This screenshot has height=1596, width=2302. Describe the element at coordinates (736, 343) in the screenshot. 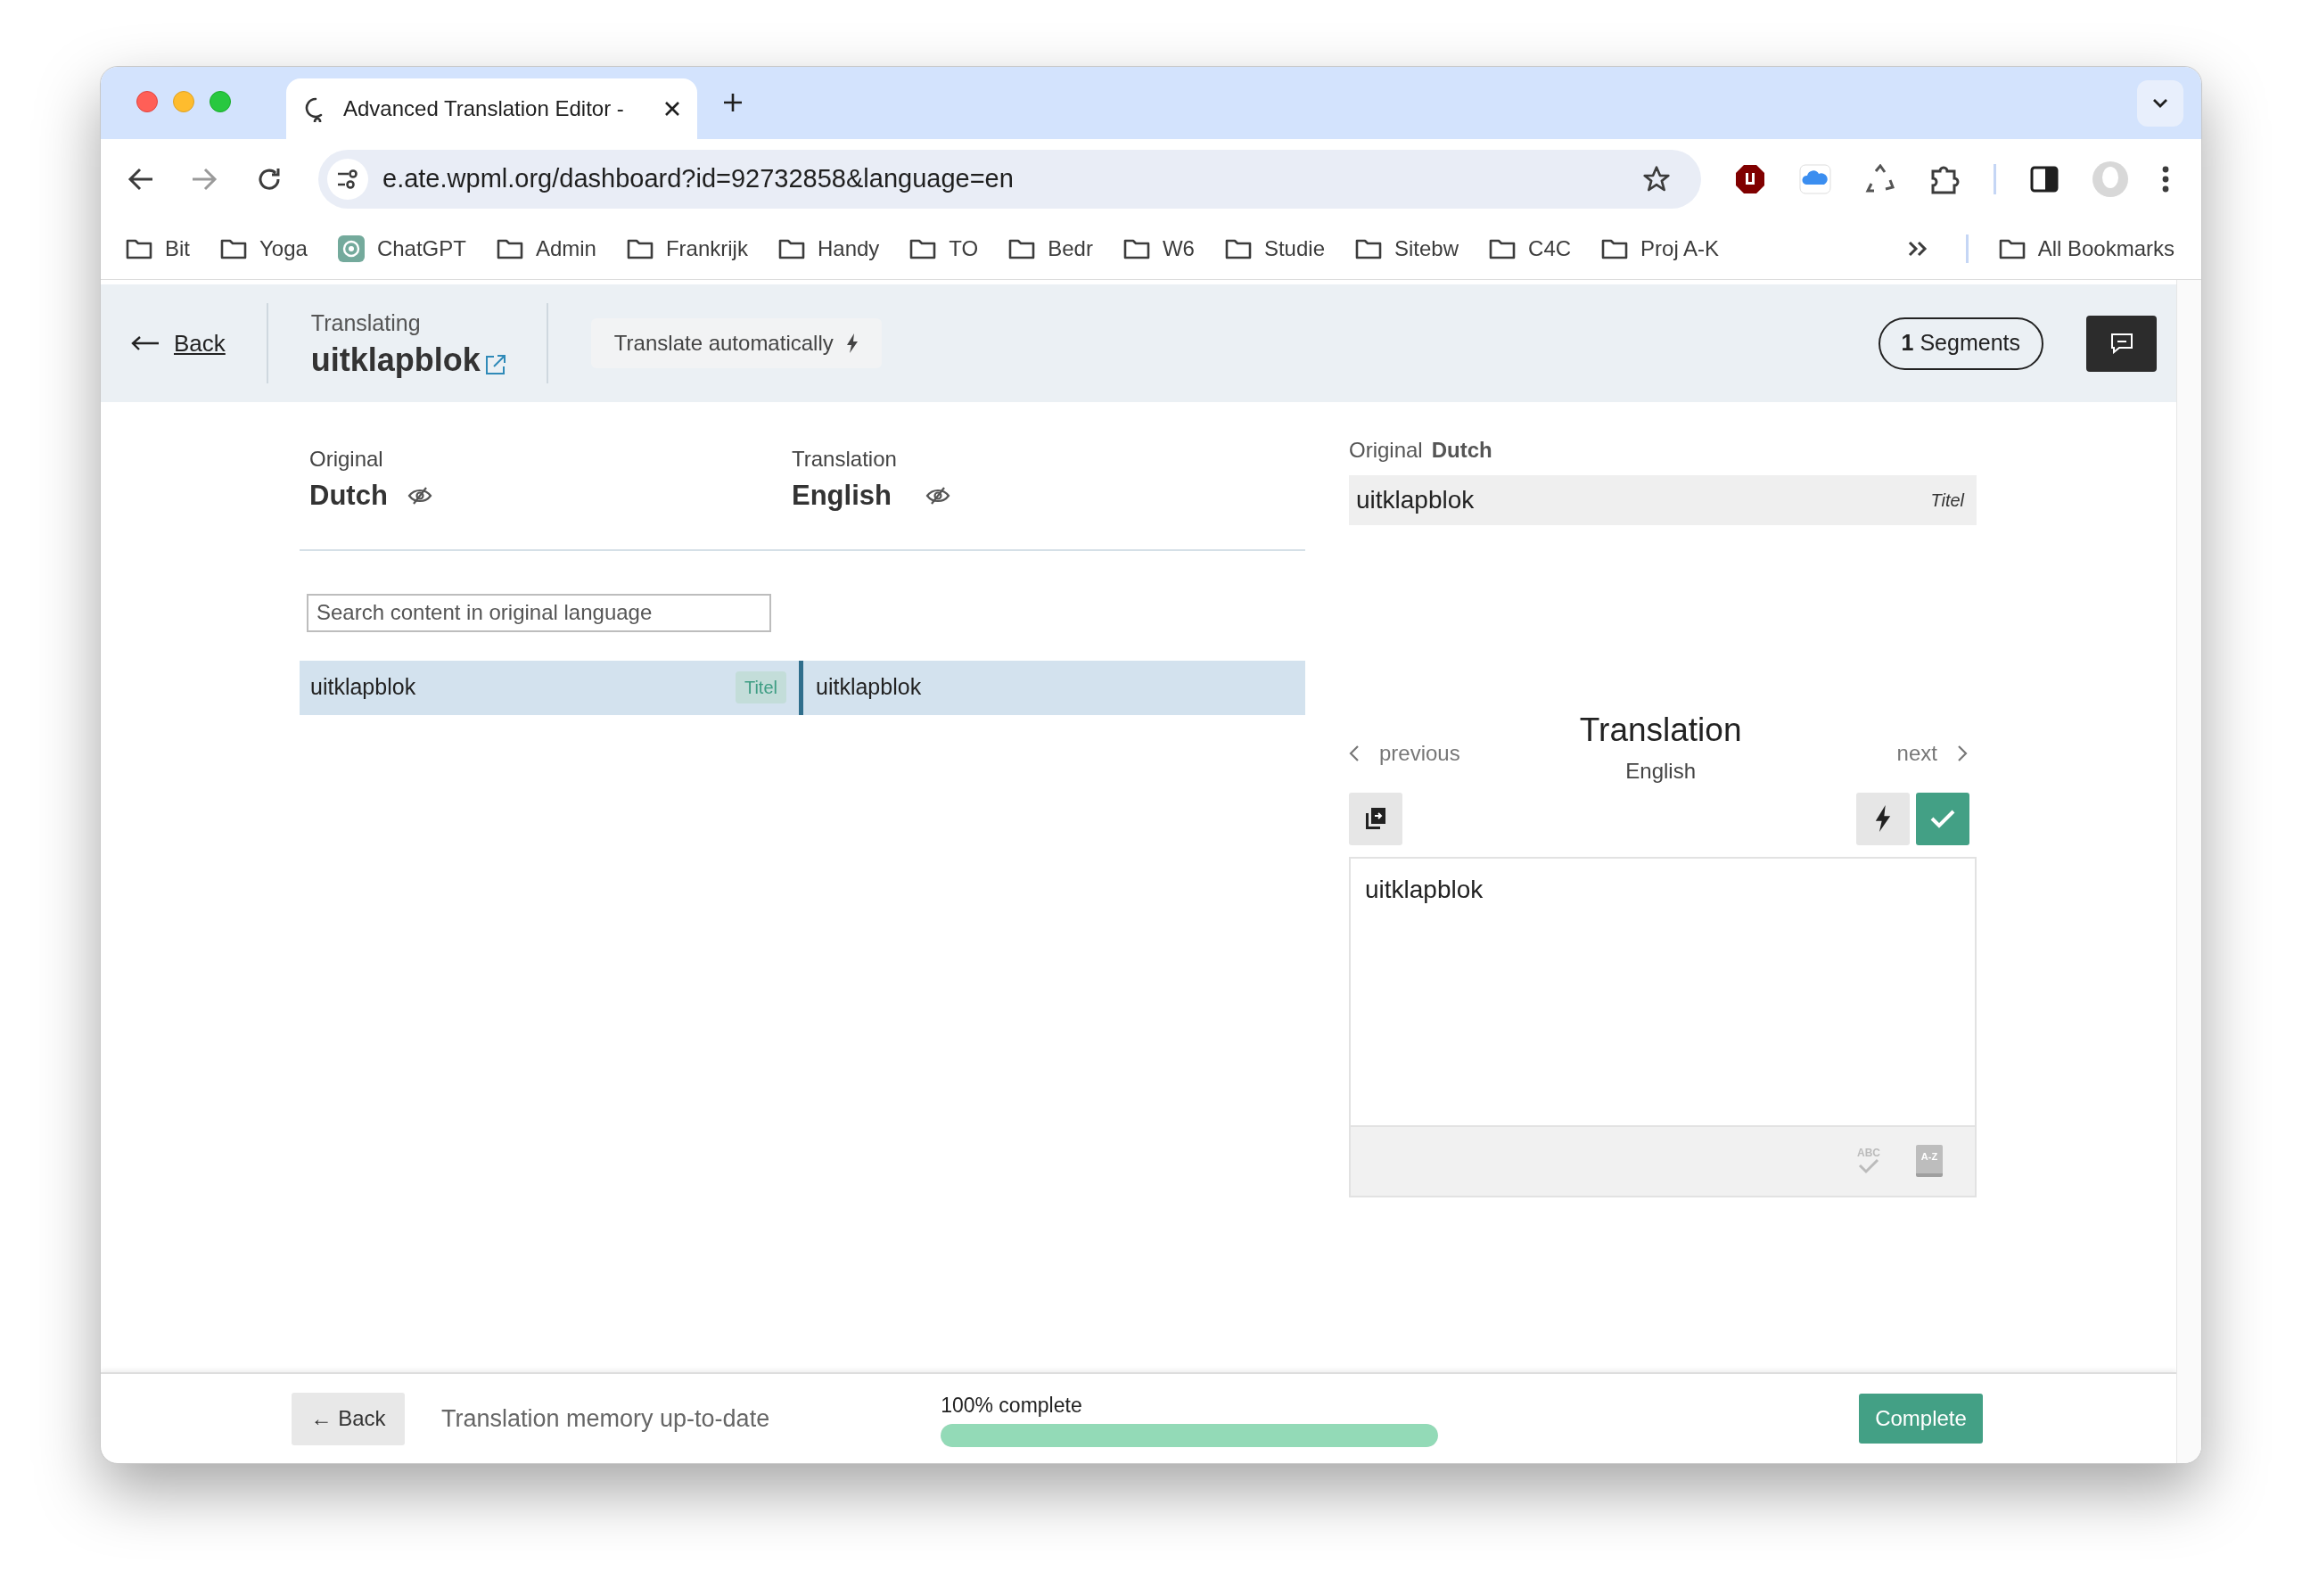

I see `translate-automatically-button: Translate automatically` at that location.